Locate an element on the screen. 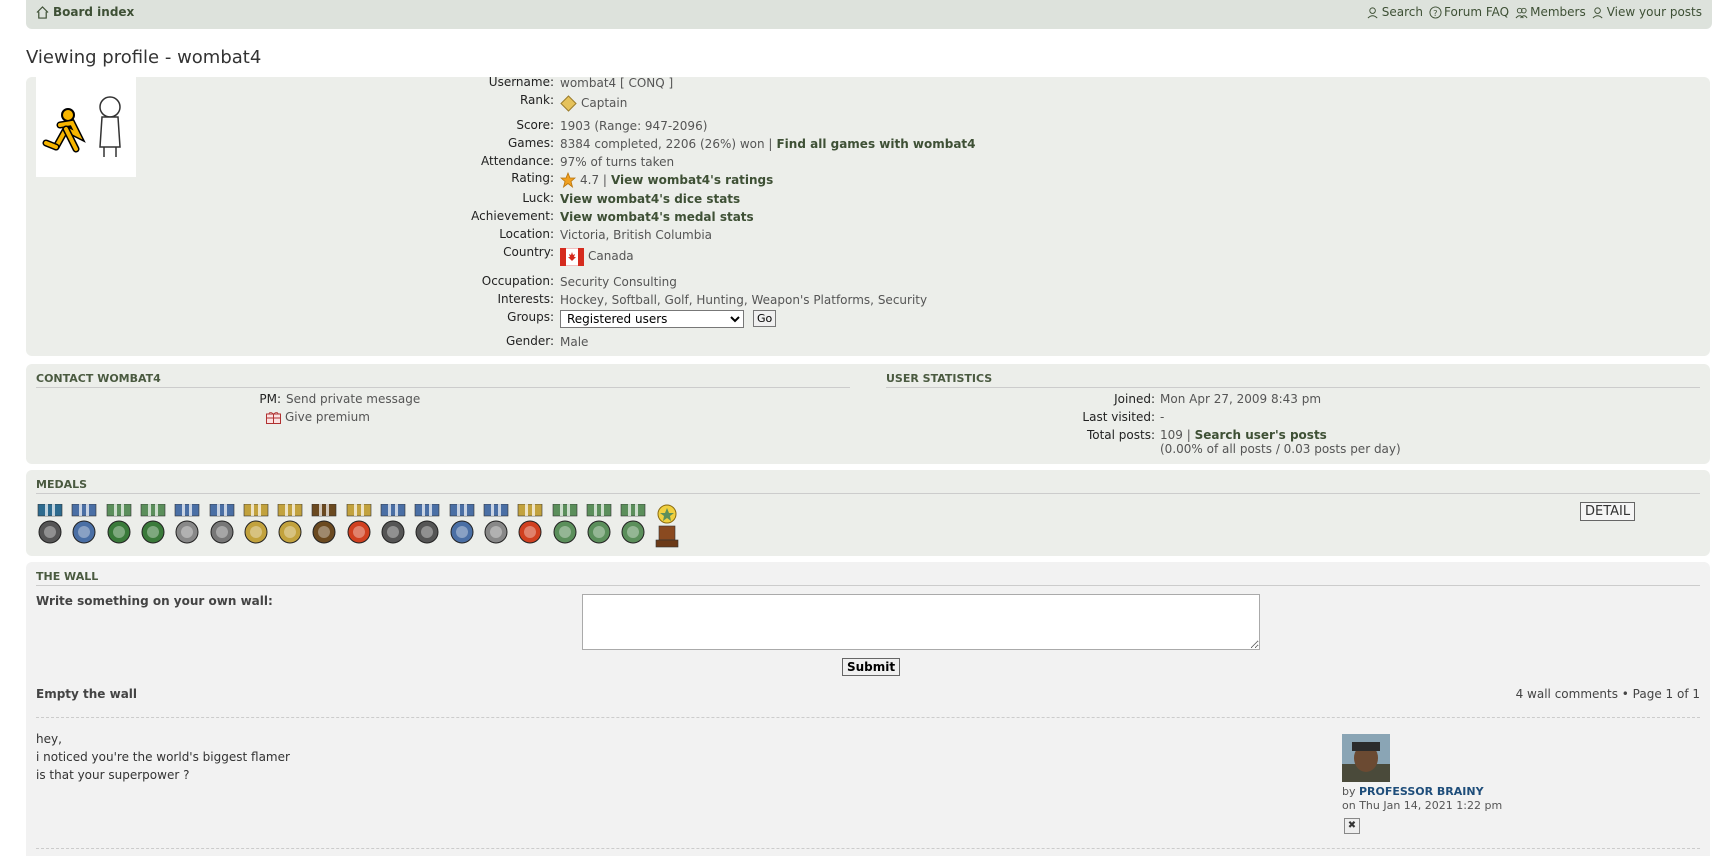 The height and width of the screenshot is (856, 1712). premium-row: Give premium is located at coordinates (318, 417).